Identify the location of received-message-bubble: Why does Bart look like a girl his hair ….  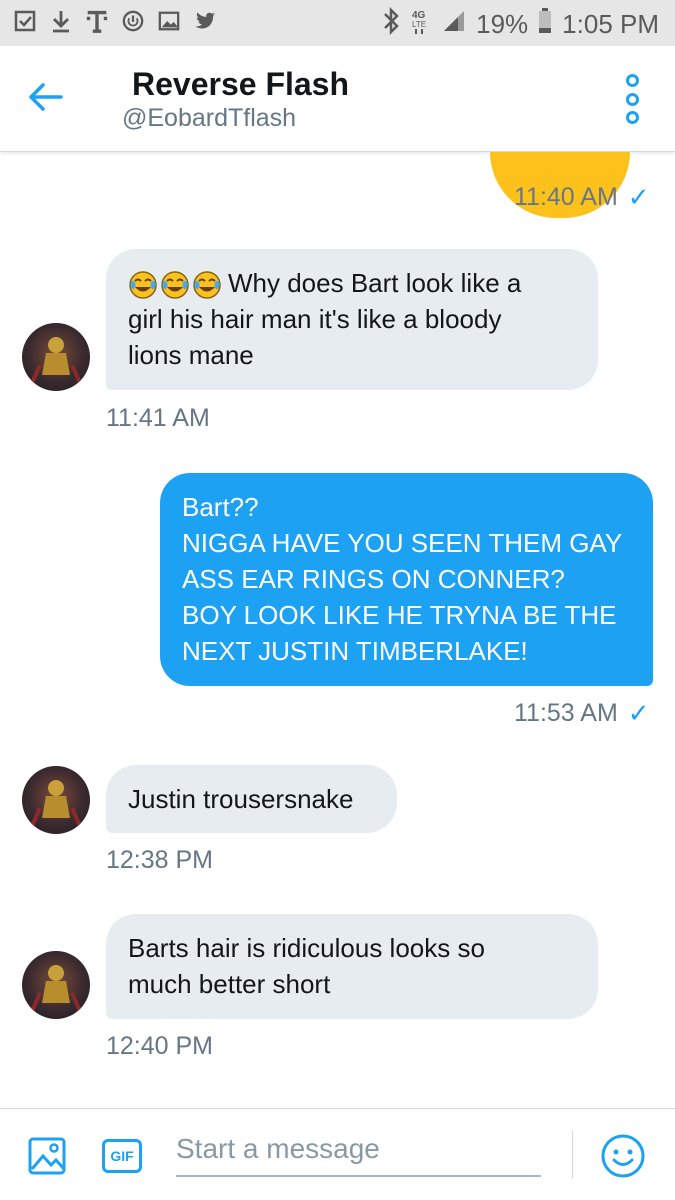
(352, 319).